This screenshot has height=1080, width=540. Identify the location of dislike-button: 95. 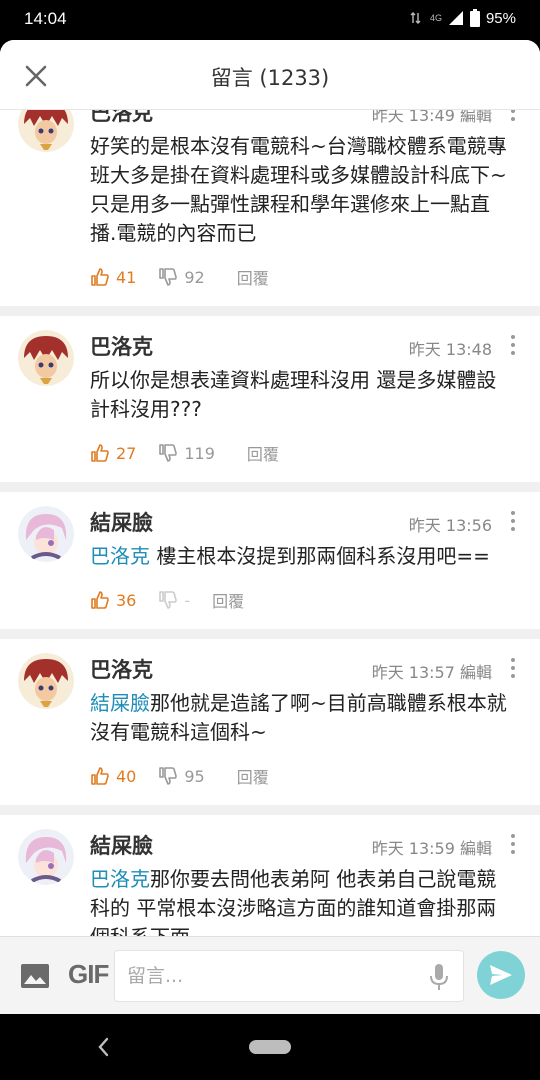
(181, 776).